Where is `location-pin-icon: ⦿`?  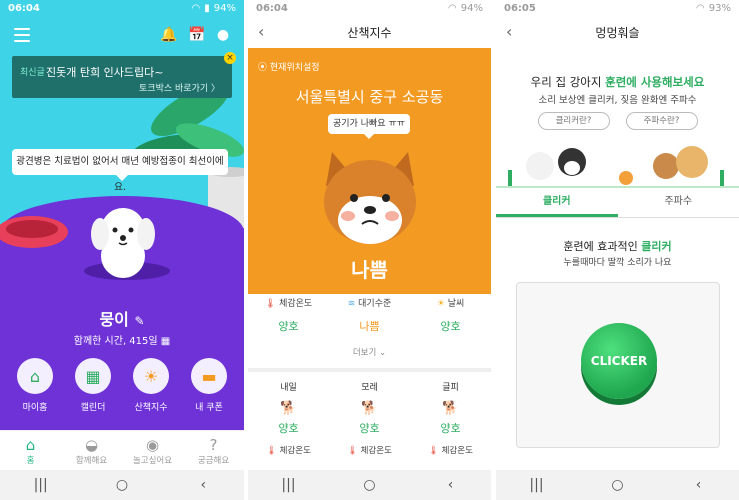 location-pin-icon: ⦿ is located at coordinates (263, 68).